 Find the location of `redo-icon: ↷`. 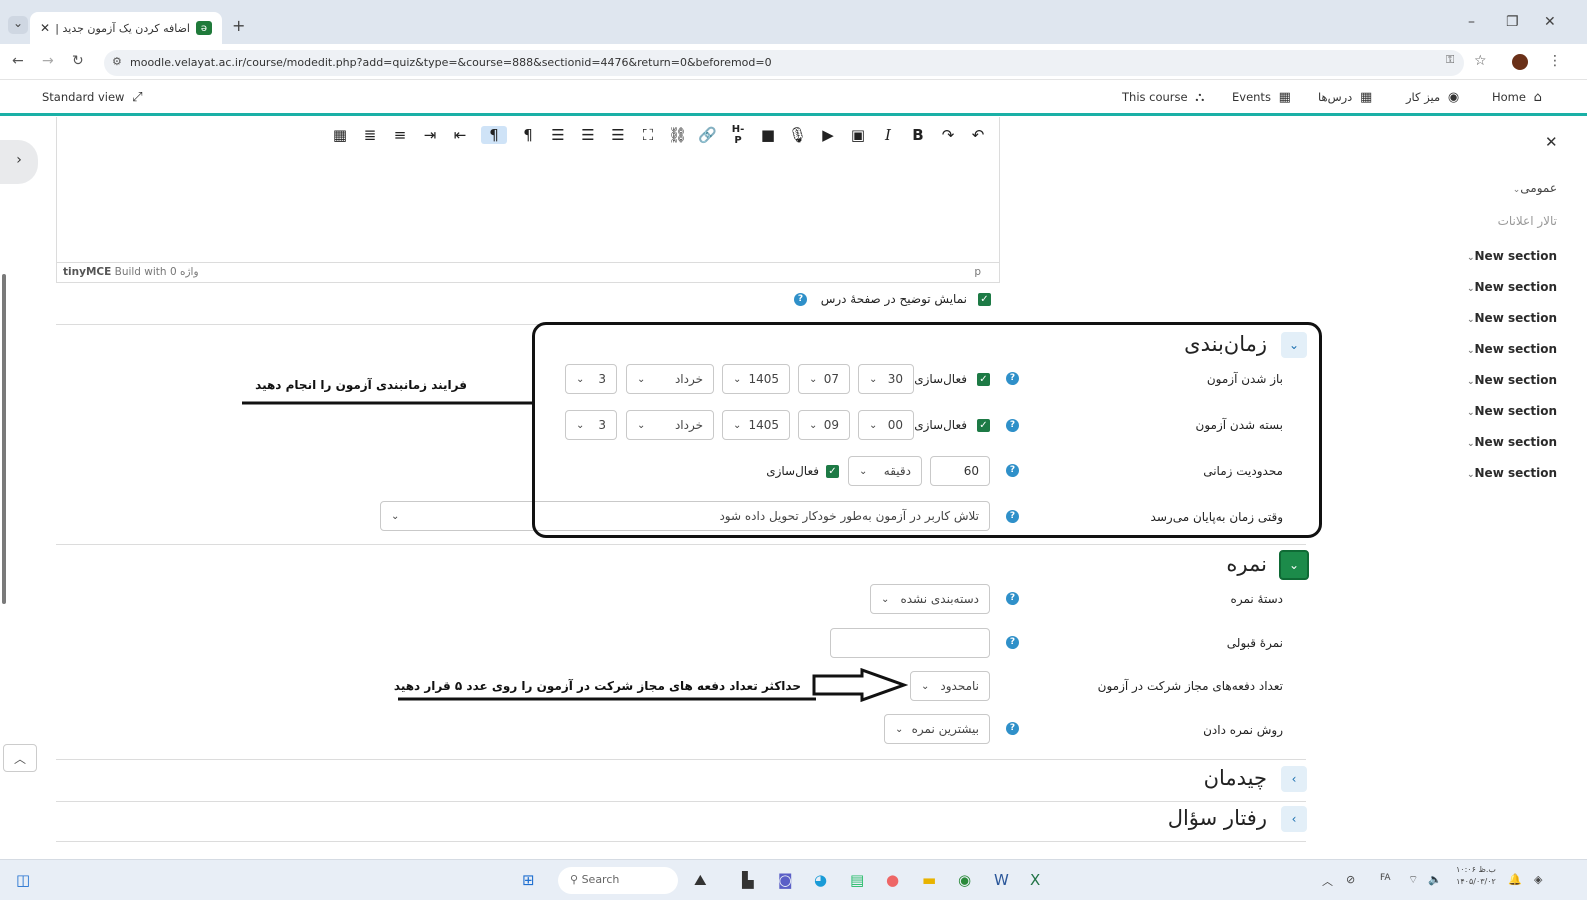

redo-icon: ↷ is located at coordinates (948, 135).